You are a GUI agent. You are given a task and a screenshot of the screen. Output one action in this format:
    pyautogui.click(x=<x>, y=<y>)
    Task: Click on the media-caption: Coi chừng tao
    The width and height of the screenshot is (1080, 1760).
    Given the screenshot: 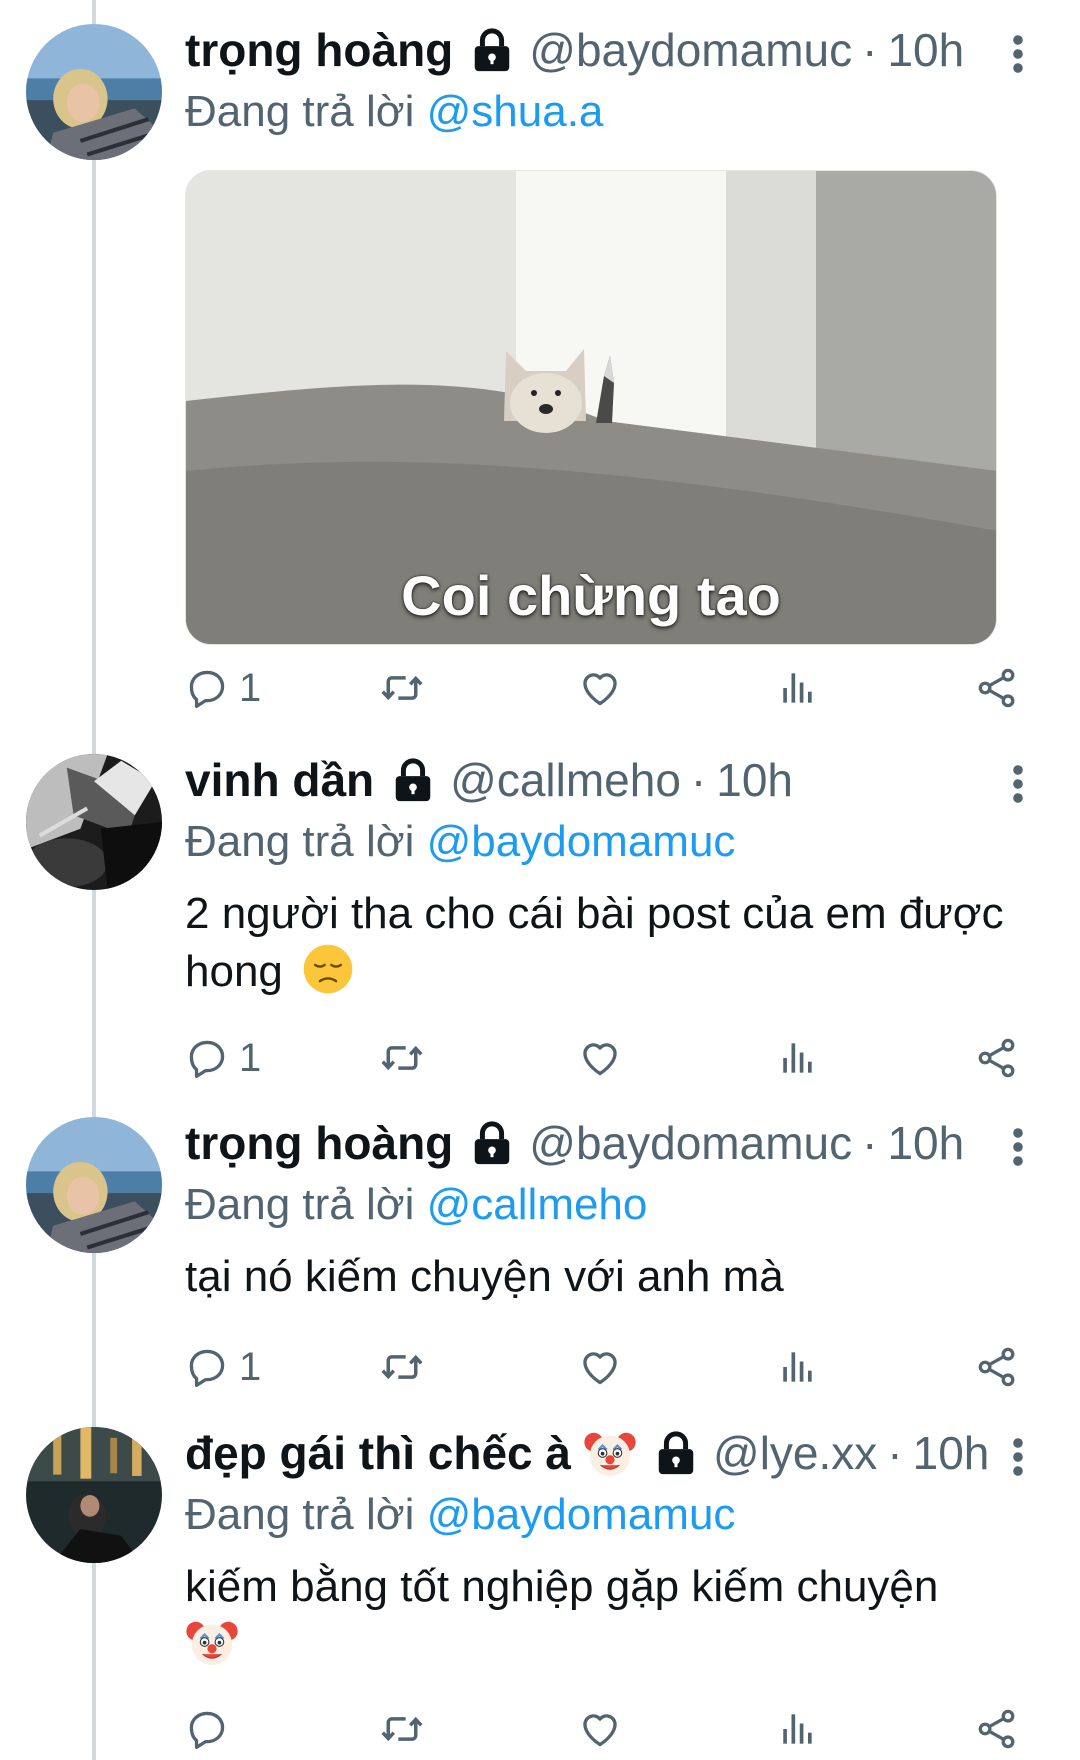 What is the action you would take?
    pyautogui.click(x=591, y=595)
    